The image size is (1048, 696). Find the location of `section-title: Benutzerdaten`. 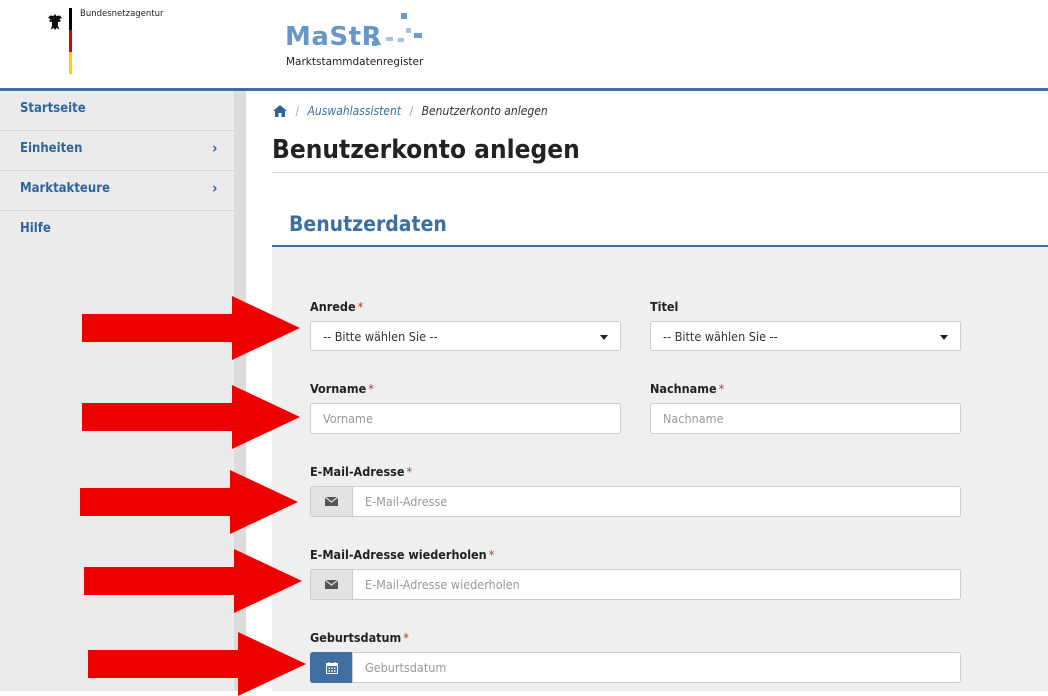

section-title: Benutzerdaten is located at coordinates (368, 224).